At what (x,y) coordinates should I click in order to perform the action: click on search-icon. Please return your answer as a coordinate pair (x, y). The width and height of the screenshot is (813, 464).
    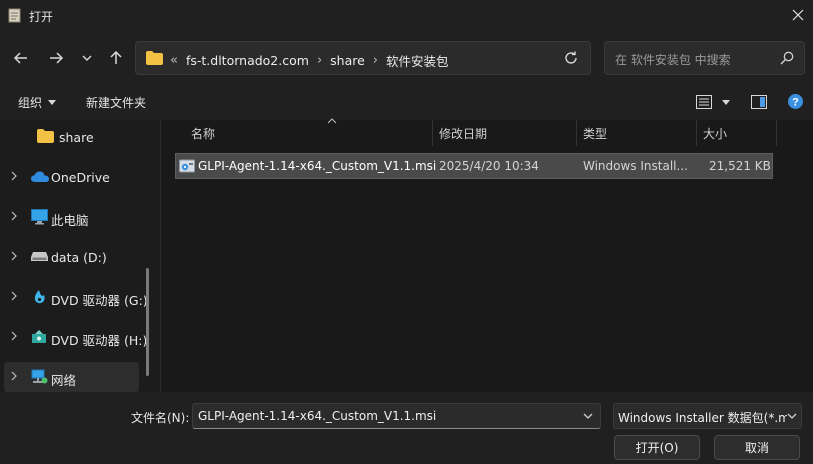
    Looking at the image, I should click on (787, 58).